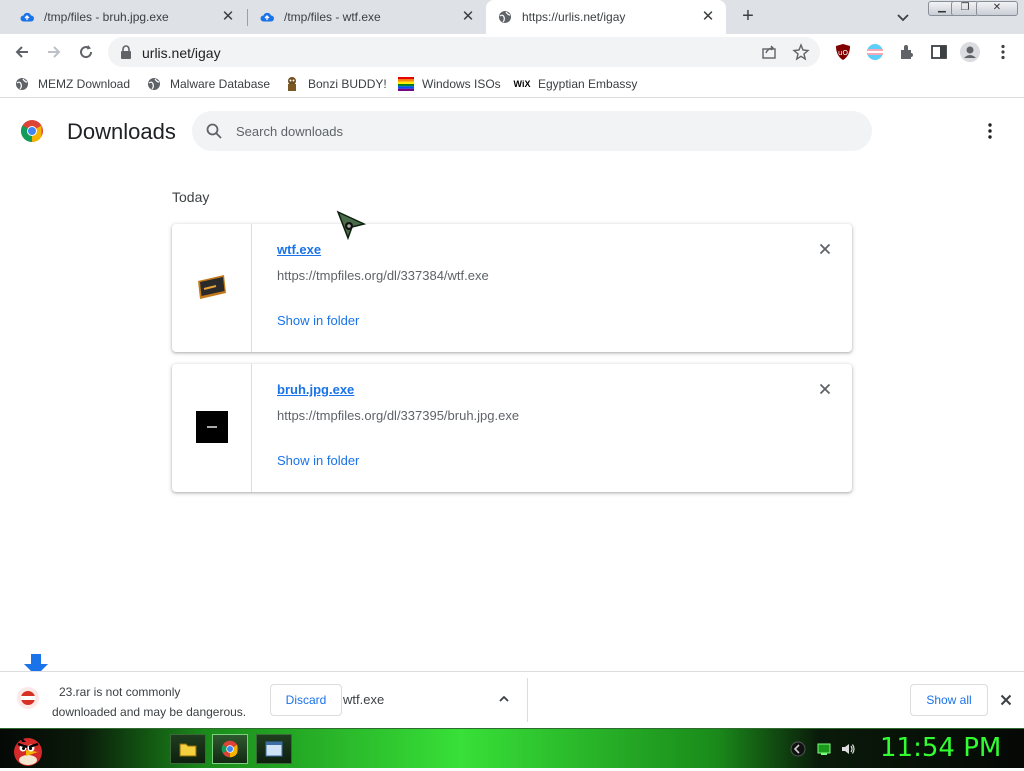 The image size is (1024, 771). Describe the element at coordinates (181, 53) in the screenshot. I see `url-text: urlis.net/igay` at that location.